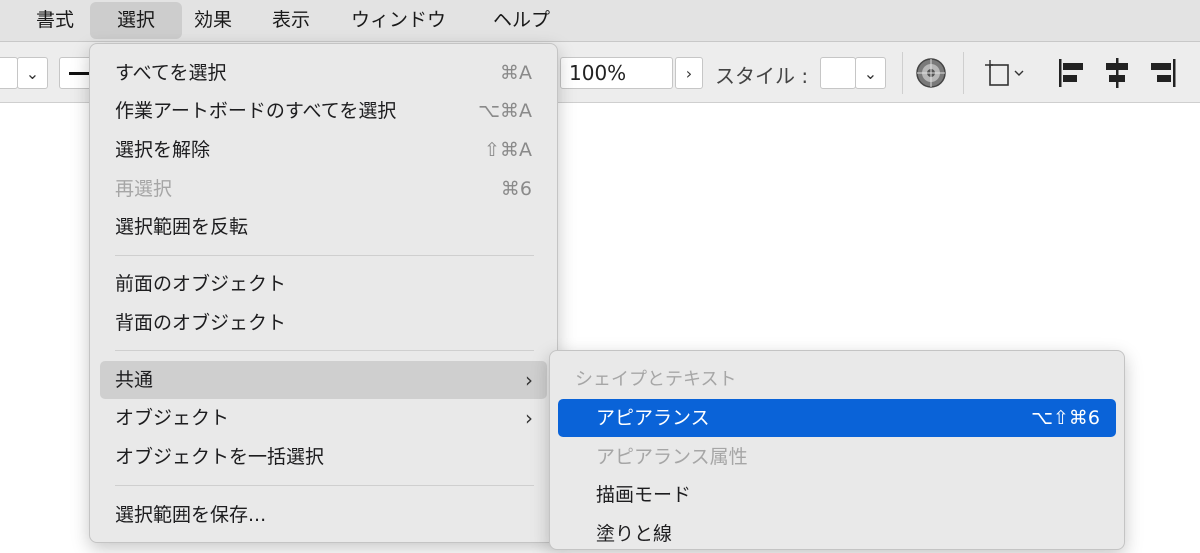 The image size is (1200, 553). I want to click on menu-format: 書式, so click(55, 20).